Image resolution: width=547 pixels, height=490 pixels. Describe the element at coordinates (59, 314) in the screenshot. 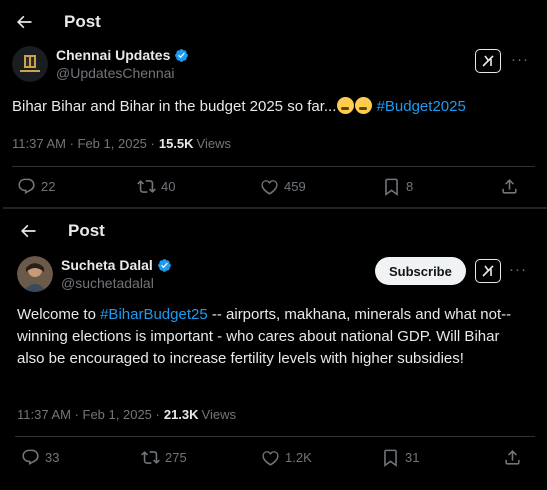

I see `tweet-body-intro: Welcome to` at that location.